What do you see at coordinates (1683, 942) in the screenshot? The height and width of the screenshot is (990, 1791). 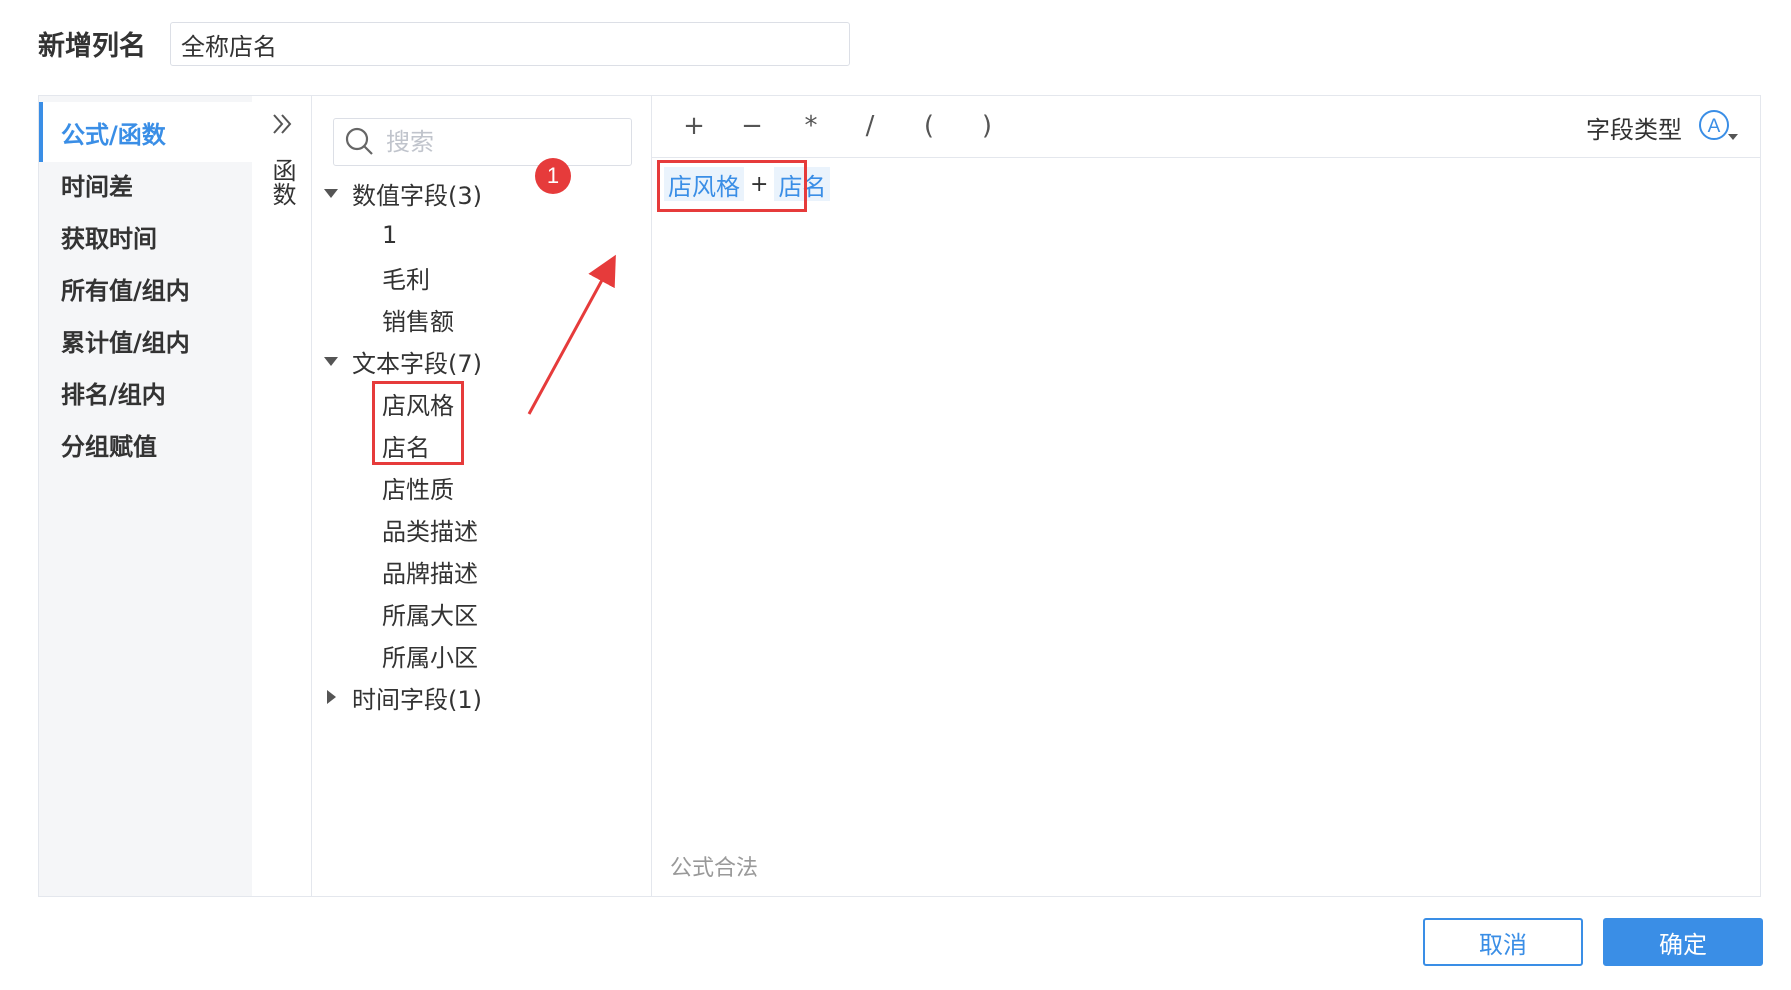 I see `confirm-button: 确定` at bounding box center [1683, 942].